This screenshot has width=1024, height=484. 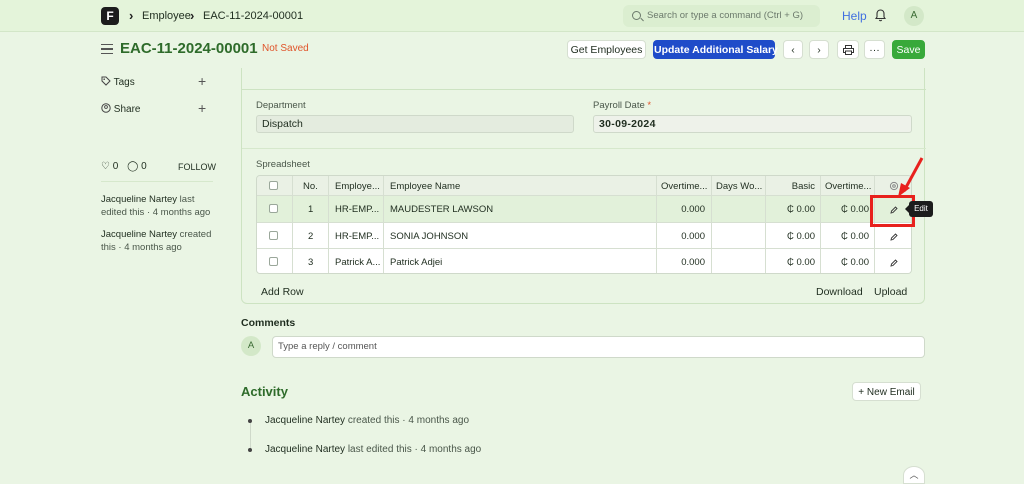 I want to click on comments-count: 0, so click(x=144, y=166).